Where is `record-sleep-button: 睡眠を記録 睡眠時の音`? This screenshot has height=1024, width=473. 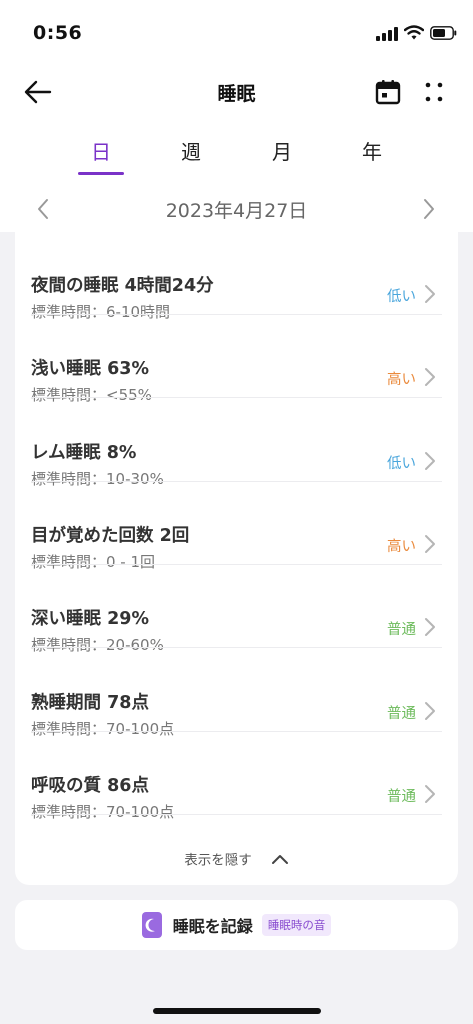 record-sleep-button: 睡眠を記録 睡眠時の音 is located at coordinates (236, 925).